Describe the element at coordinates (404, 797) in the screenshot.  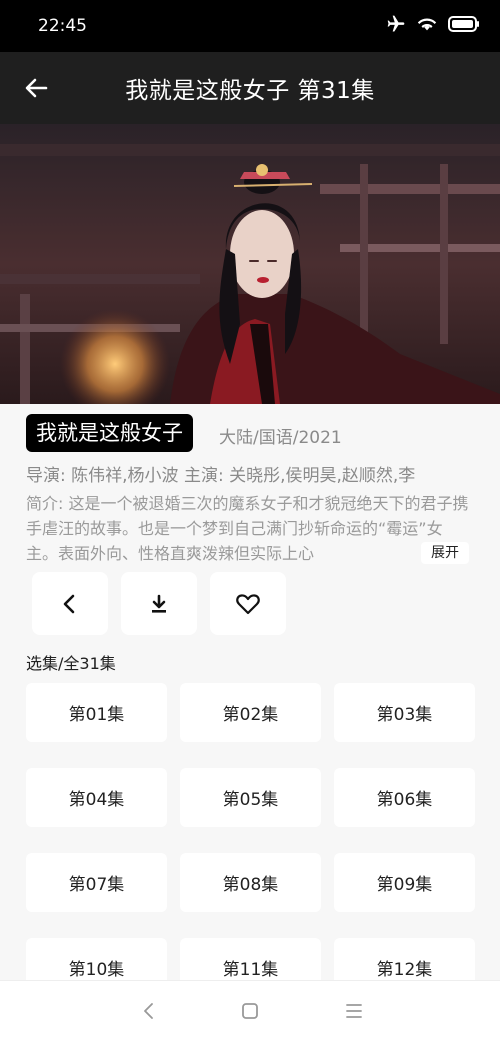
I see `episode-item: 第06集` at that location.